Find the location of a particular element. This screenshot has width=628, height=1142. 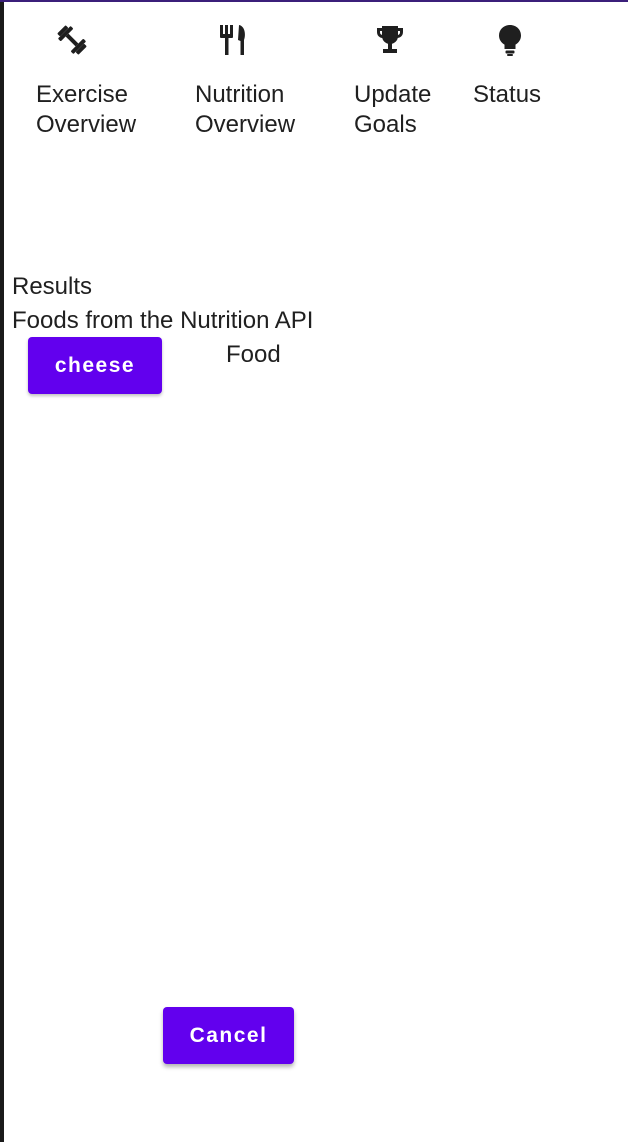

fork-knife-icon is located at coordinates (233, 40).